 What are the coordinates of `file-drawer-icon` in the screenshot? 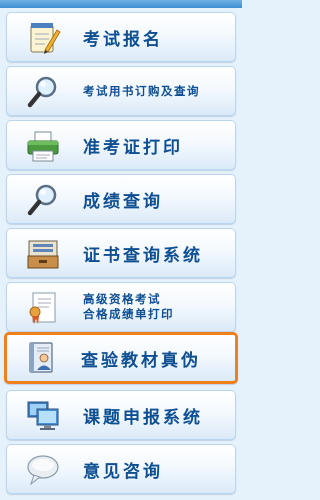 It's located at (43, 254).